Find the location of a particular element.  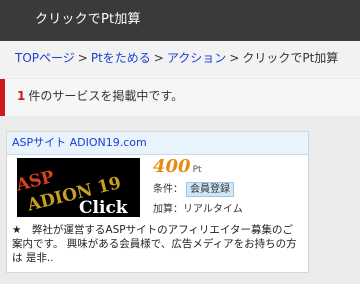

condition-row: 条件： 会員登録 is located at coordinates (193, 189).